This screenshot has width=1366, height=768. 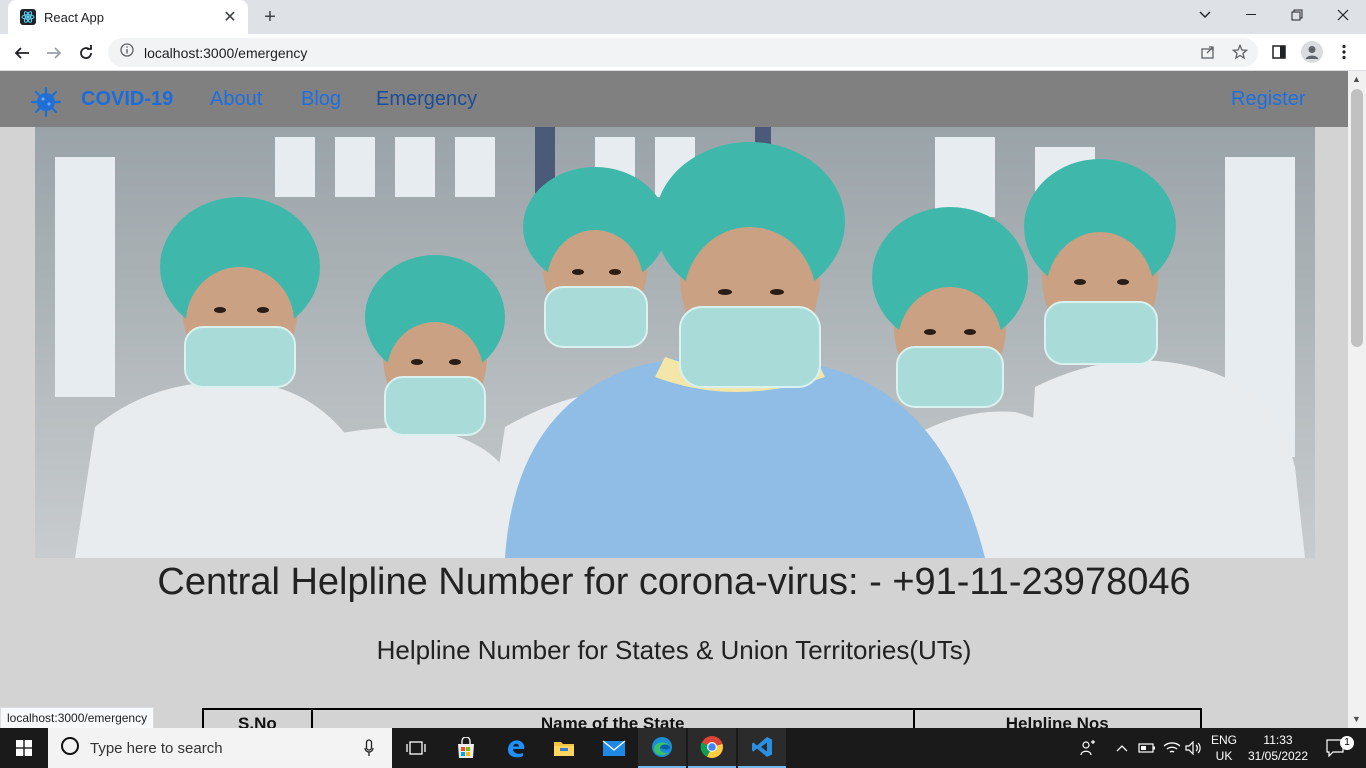 I want to click on file-explorer-icon, so click(x=564, y=748).